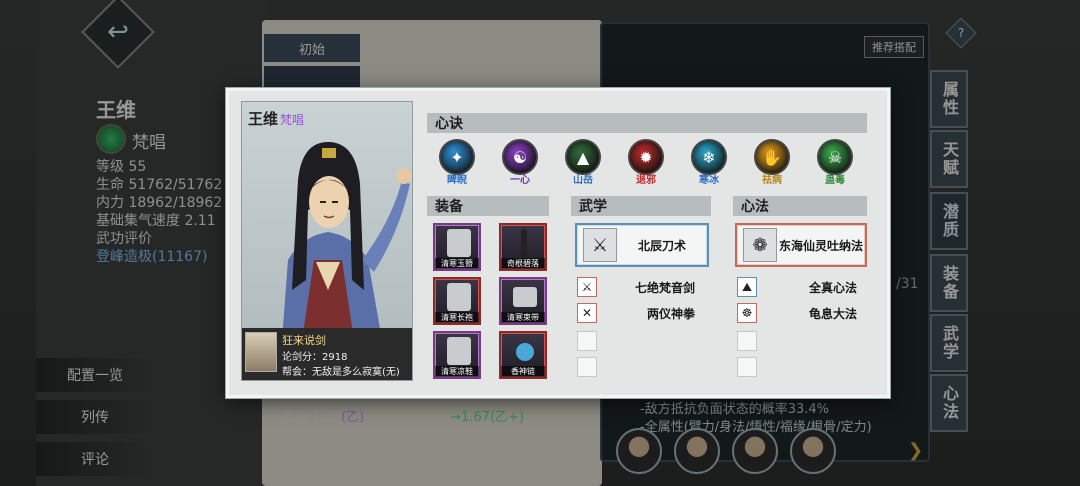 The width and height of the screenshot is (1080, 486). I want to click on guild-name: 帮会：无敌是多么寂寞(无), so click(341, 372).